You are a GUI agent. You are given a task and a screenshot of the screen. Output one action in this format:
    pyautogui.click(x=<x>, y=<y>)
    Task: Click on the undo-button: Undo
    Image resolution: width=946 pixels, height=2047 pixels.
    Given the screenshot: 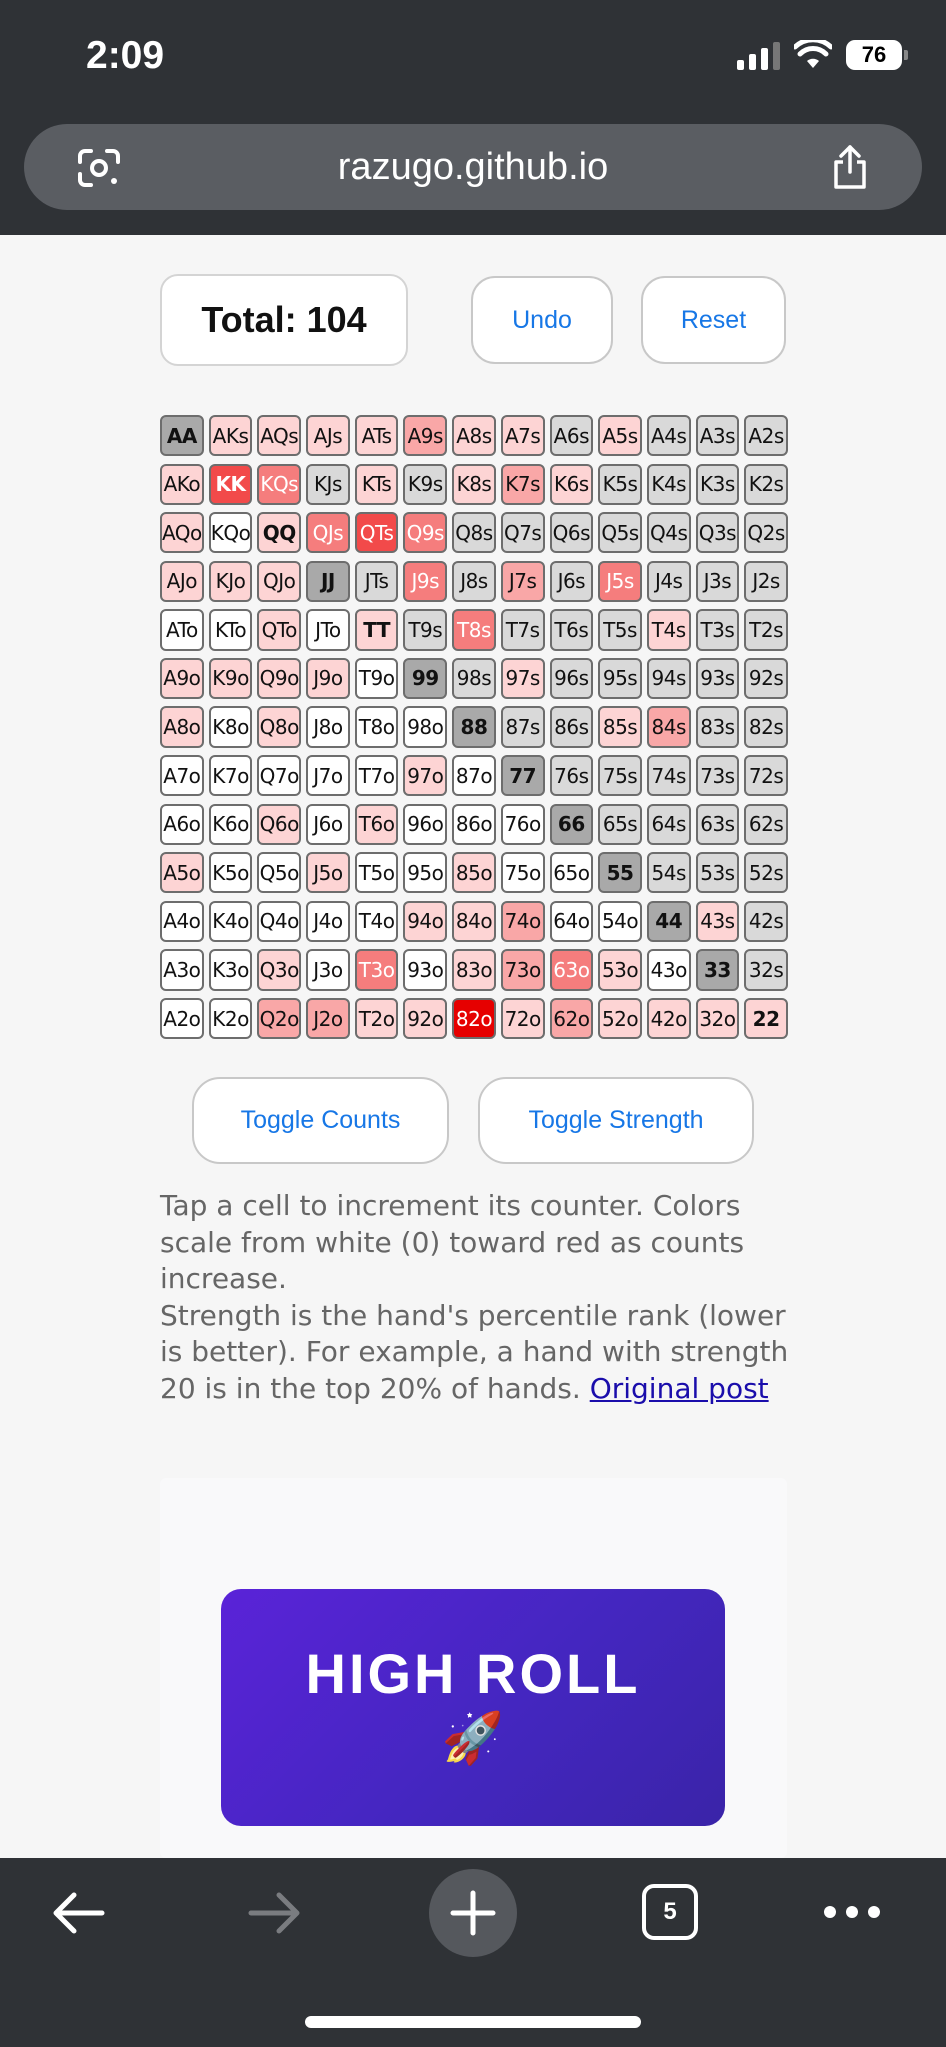 What is the action you would take?
    pyautogui.click(x=542, y=320)
    